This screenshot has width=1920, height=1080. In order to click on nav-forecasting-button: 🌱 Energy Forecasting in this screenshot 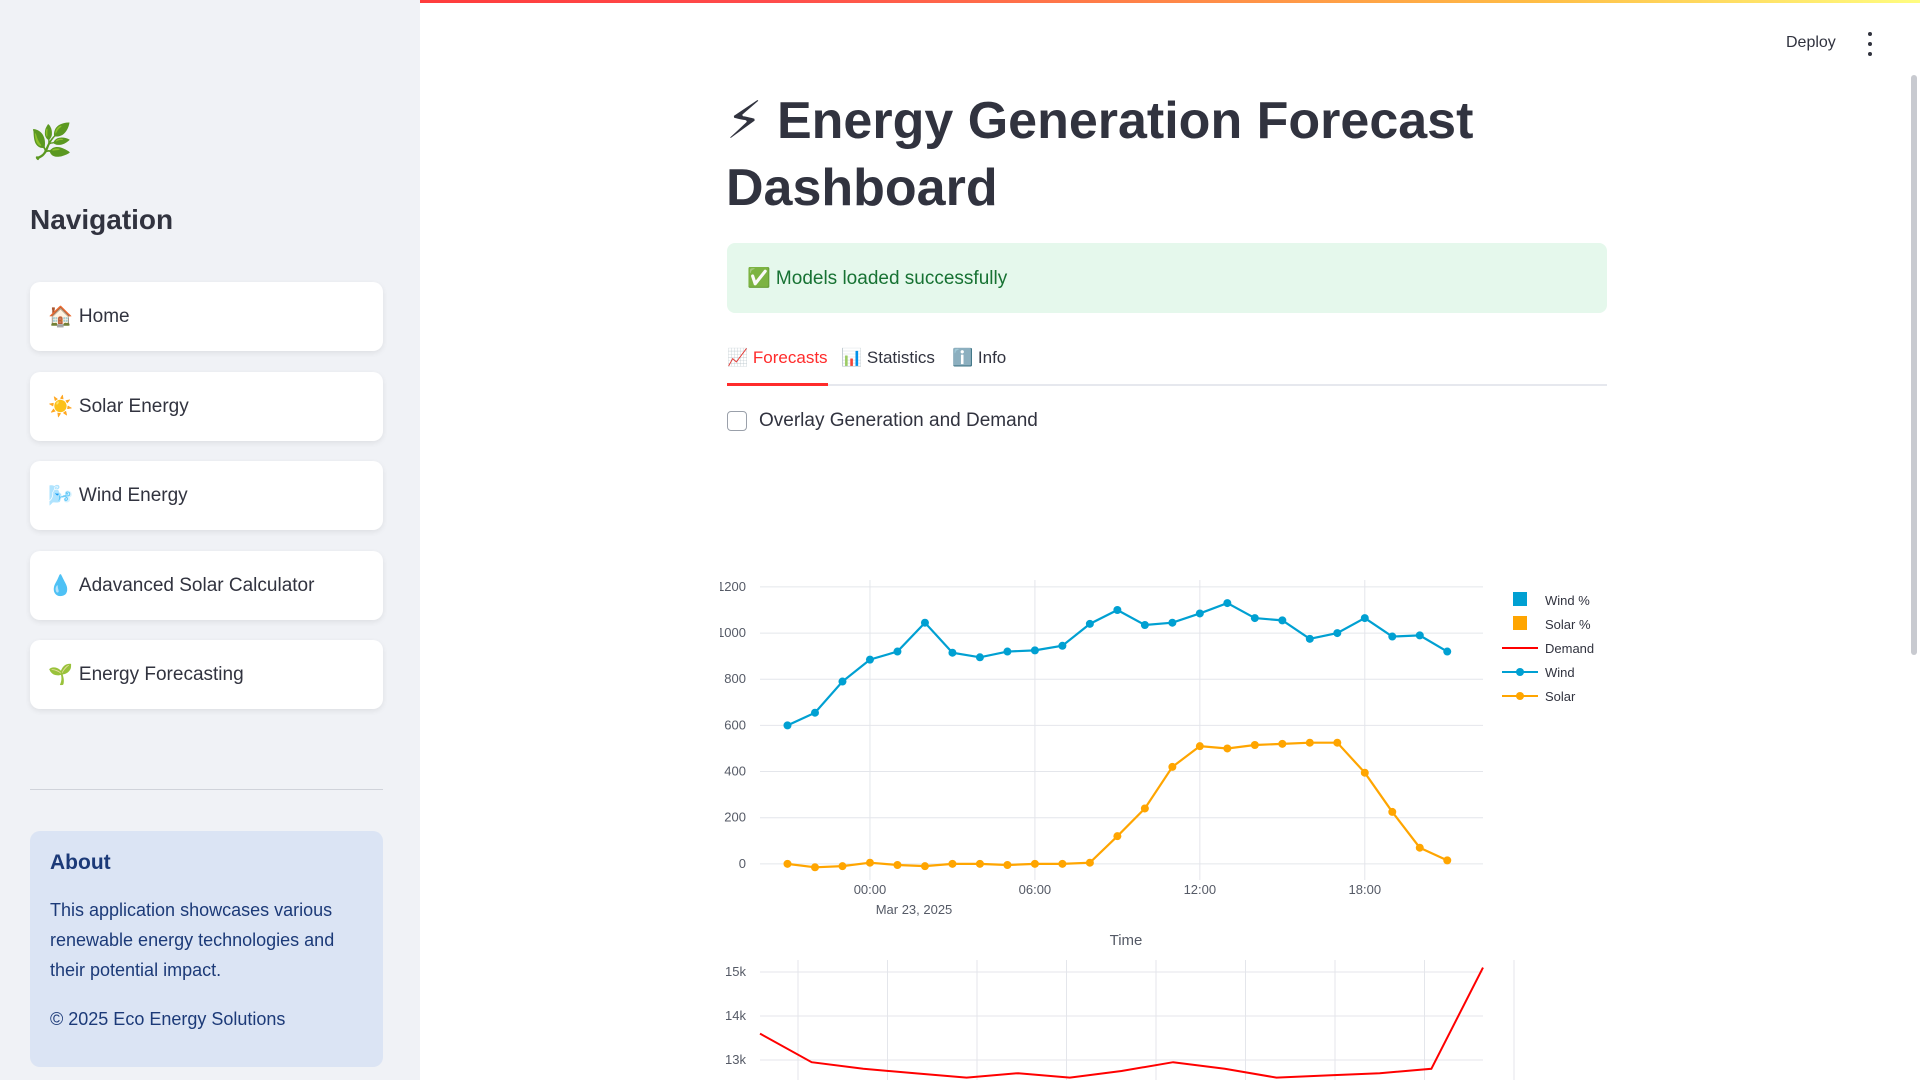, I will do `click(206, 674)`.